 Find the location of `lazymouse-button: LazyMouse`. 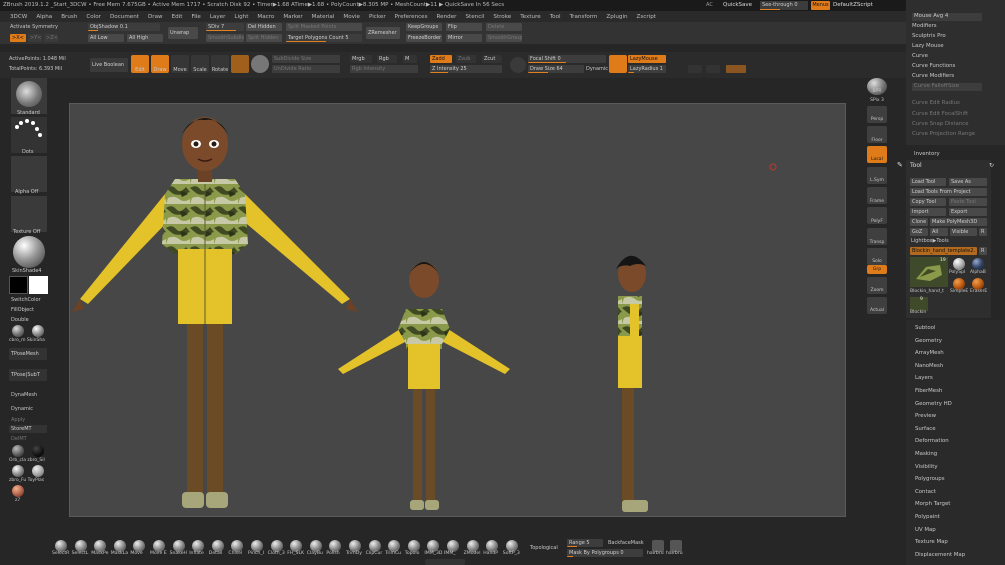

lazymouse-button: LazyMouse is located at coordinates (647, 59).